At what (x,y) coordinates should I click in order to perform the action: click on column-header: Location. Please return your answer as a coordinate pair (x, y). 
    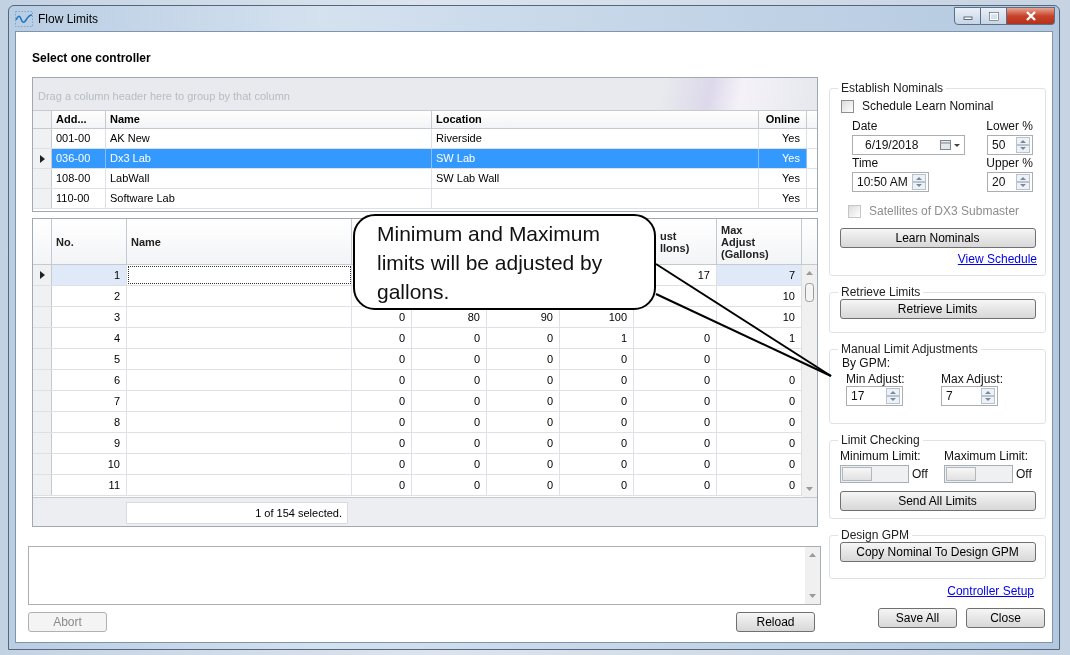
    Looking at the image, I should click on (595, 119).